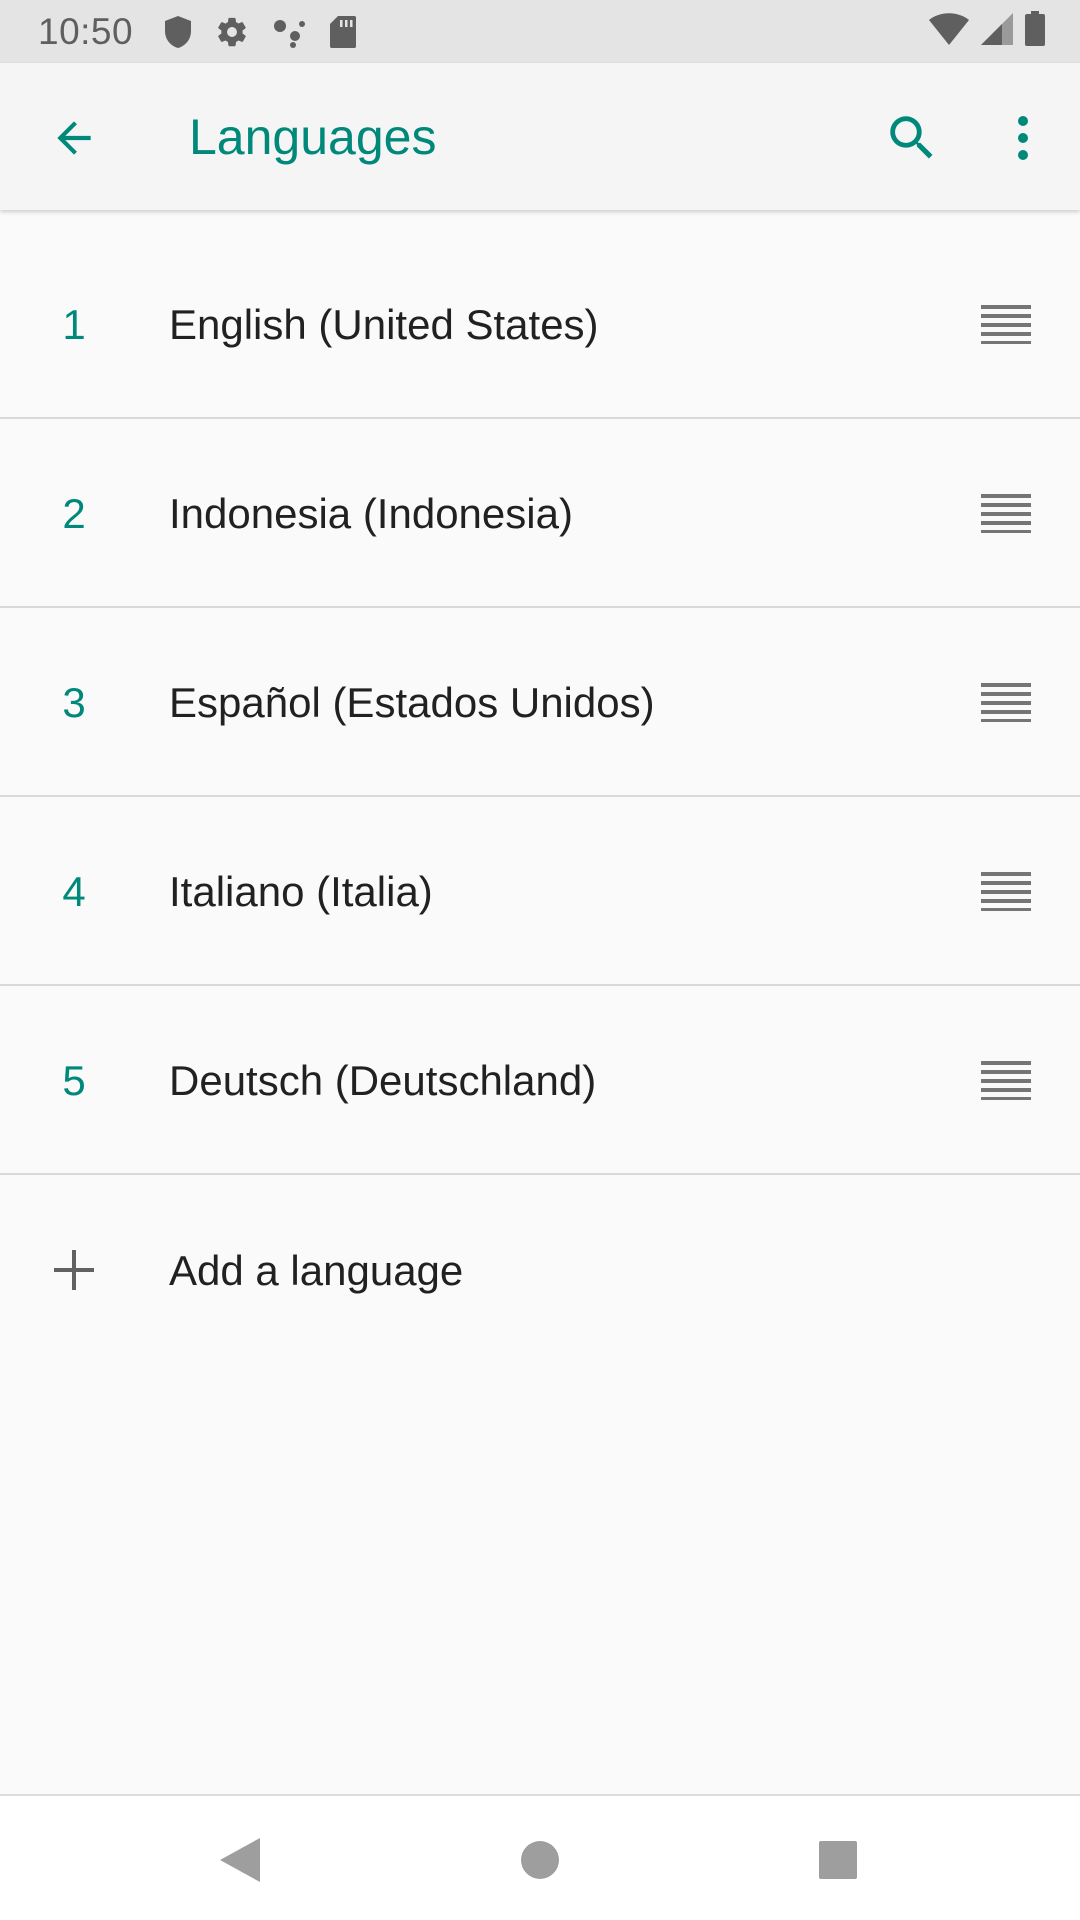 This screenshot has height=1920, width=1080. I want to click on language-name: Indonesia (Indonesia), so click(371, 513).